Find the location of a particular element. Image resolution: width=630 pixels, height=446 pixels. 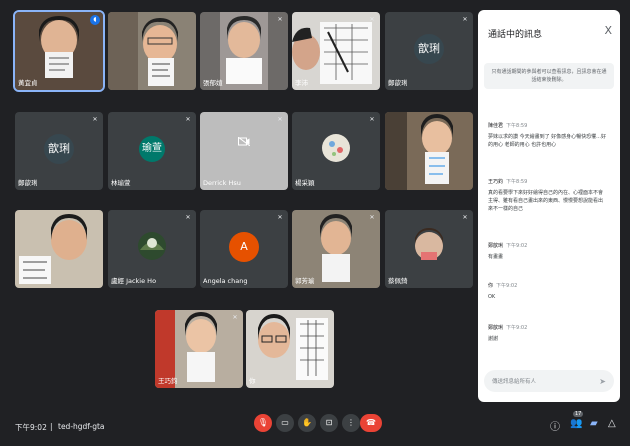

chat-message: 鄭歆琍 下午9:02 有畫畫 is located at coordinates (547, 251).